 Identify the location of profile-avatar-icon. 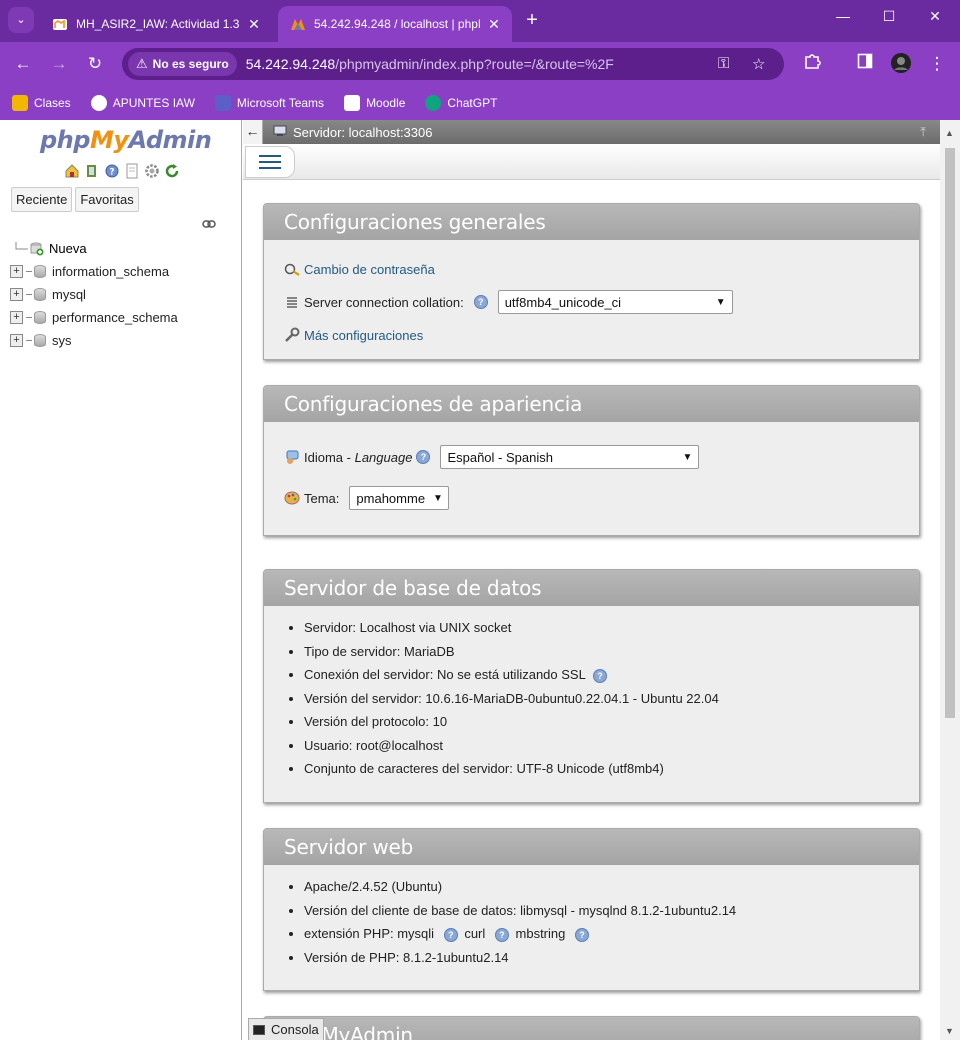
(901, 64).